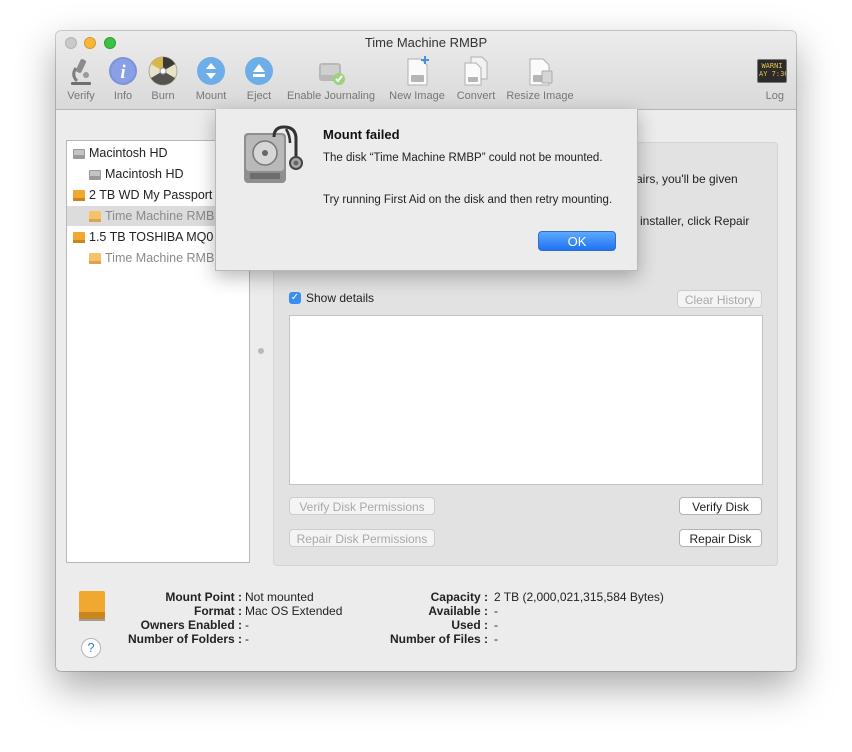  Describe the element at coordinates (81, 96) in the screenshot. I see `toolbar-label: Verify` at that location.